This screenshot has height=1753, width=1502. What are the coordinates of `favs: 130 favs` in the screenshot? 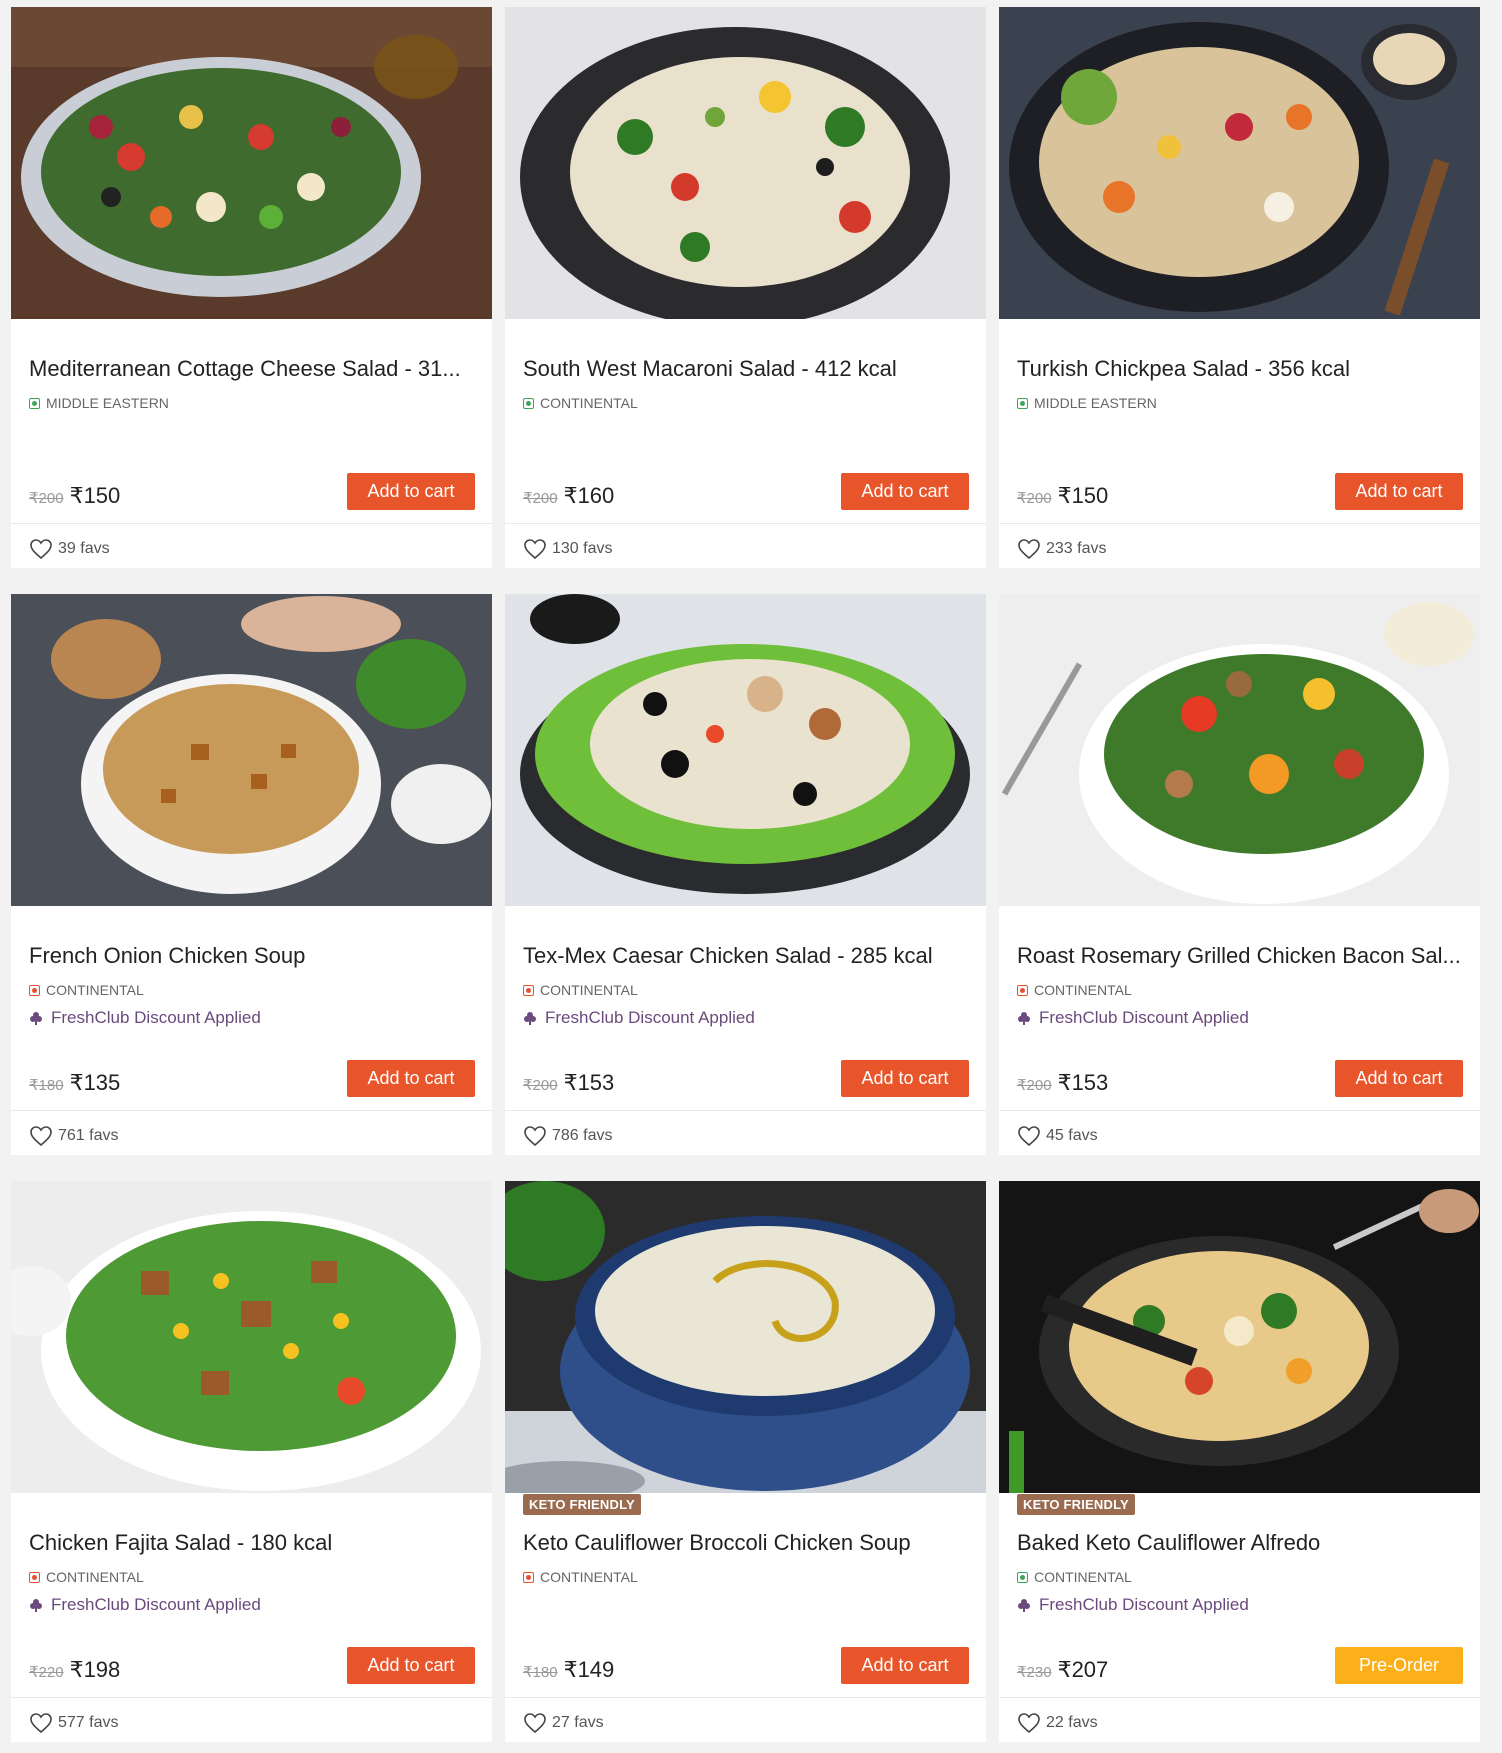 It's located at (567, 549).